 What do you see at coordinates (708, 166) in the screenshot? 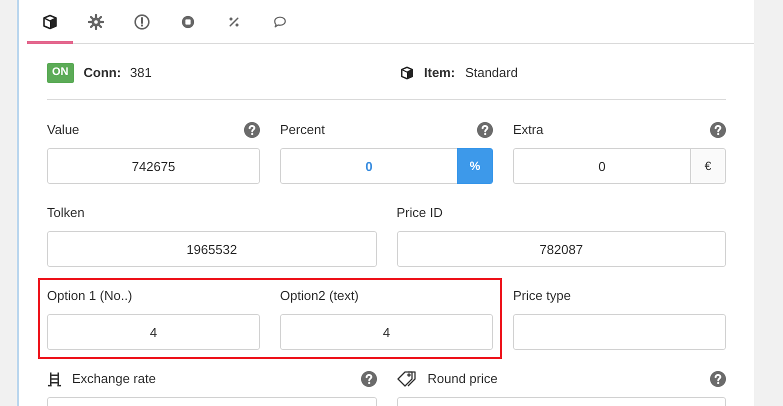
I see `unit-addon: €` at bounding box center [708, 166].